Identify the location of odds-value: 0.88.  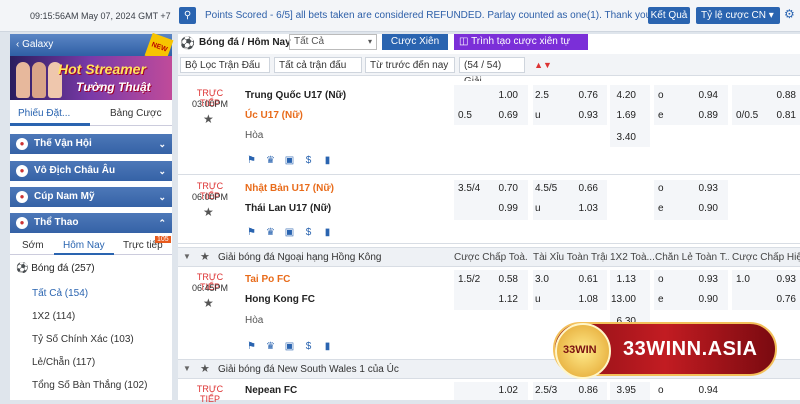
(776, 96).